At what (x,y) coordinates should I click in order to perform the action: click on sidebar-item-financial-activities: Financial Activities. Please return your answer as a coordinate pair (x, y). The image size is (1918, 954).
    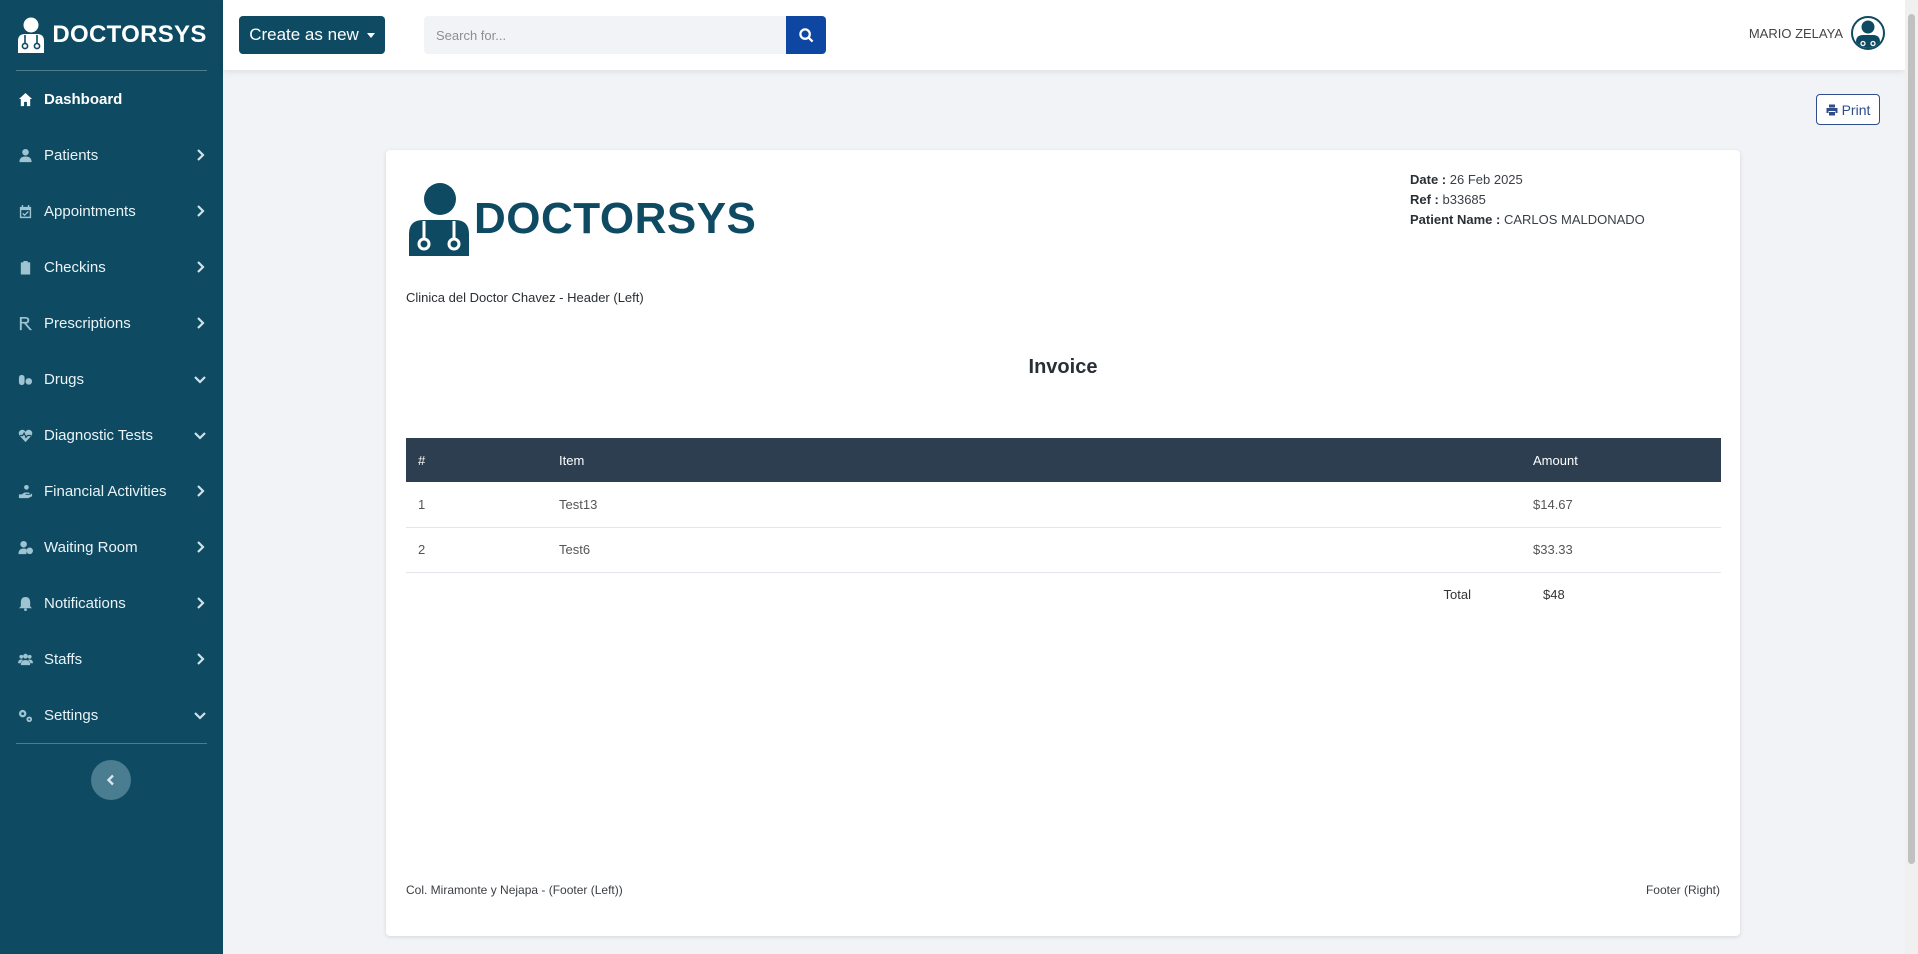
    Looking at the image, I should click on (111, 491).